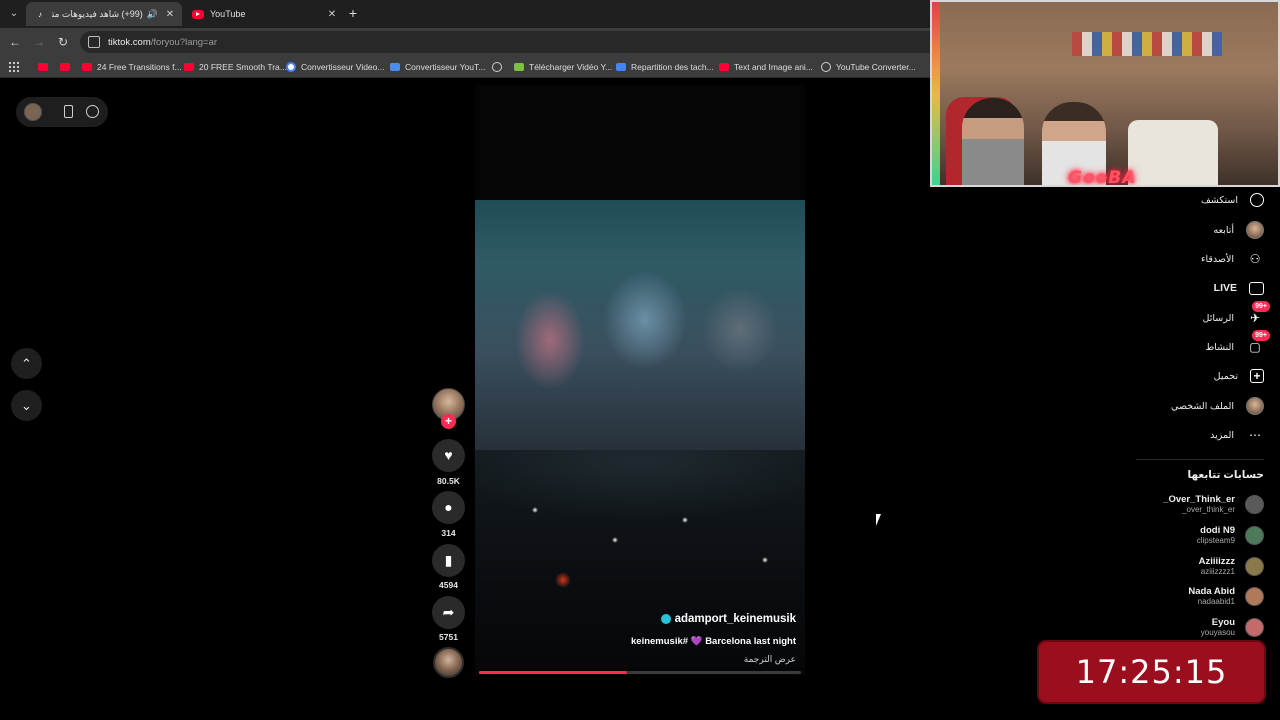  I want to click on following-accounts-title: حسابات تتابعها, so click(1225, 475).